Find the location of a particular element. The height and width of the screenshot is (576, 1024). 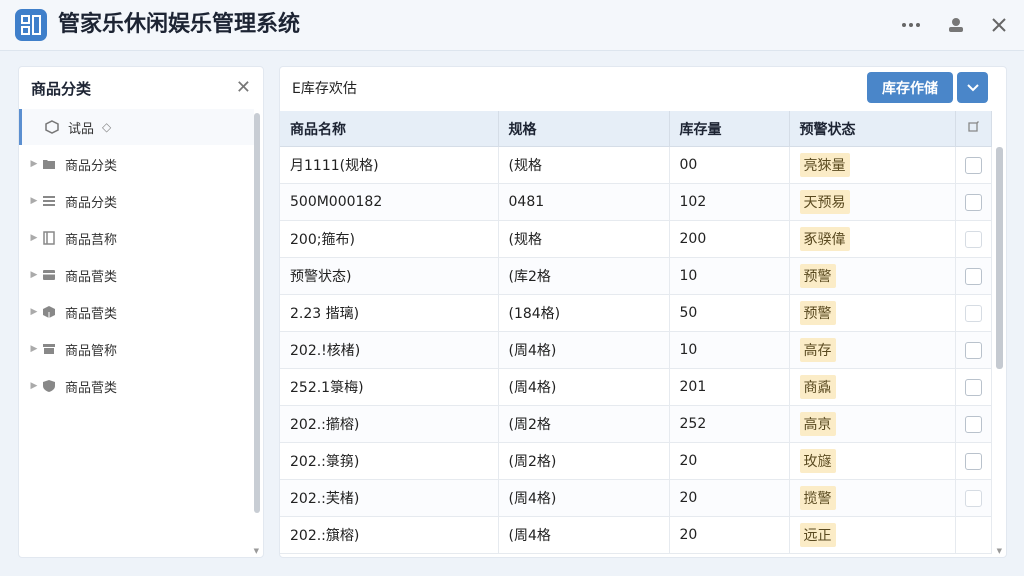

category-panel-title: 商品分类 is located at coordinates (61, 89).